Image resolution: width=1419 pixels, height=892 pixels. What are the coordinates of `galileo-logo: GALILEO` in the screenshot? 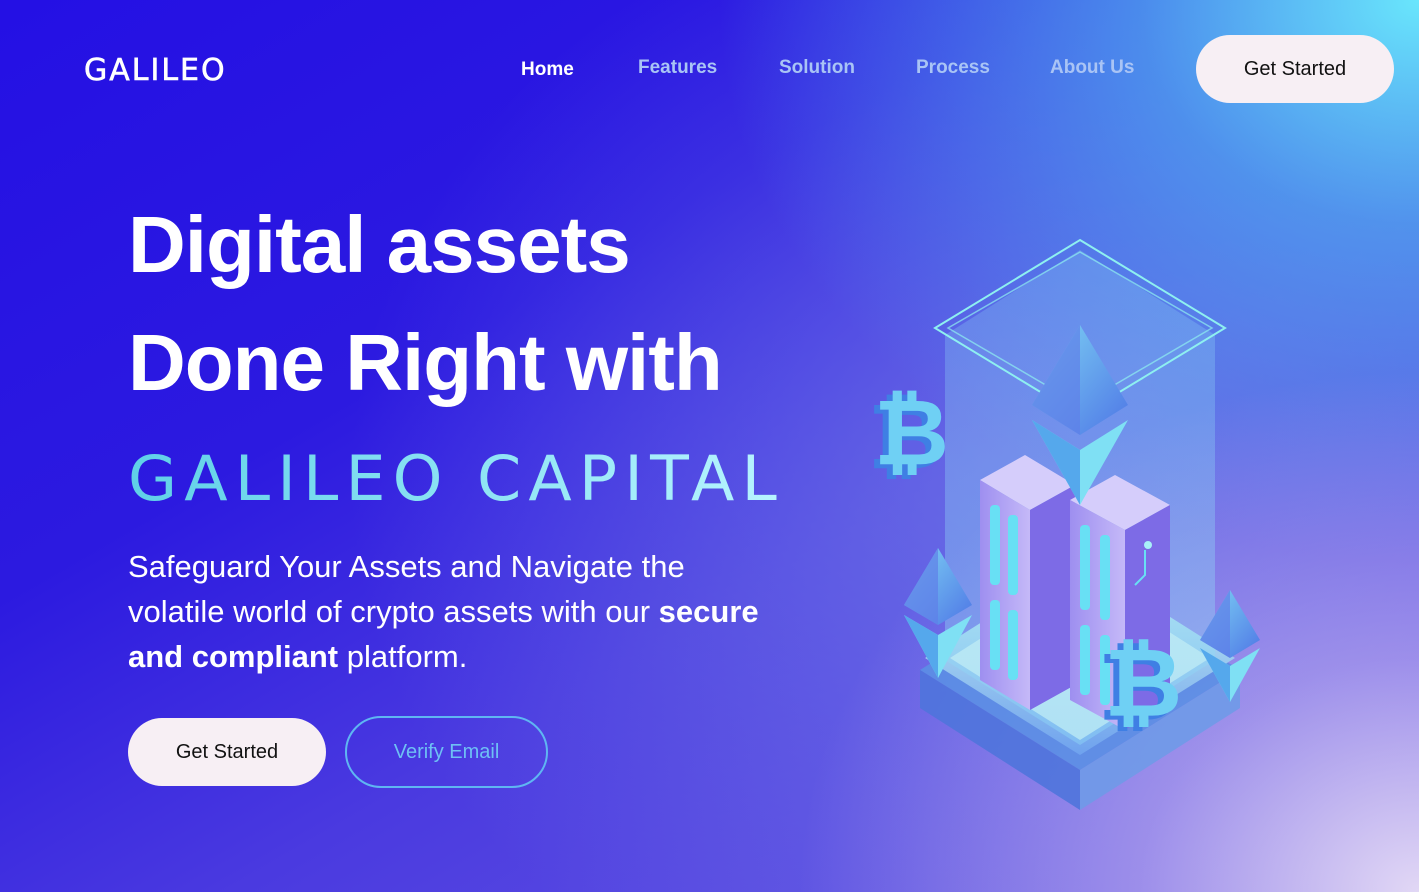 It's located at (168, 68).